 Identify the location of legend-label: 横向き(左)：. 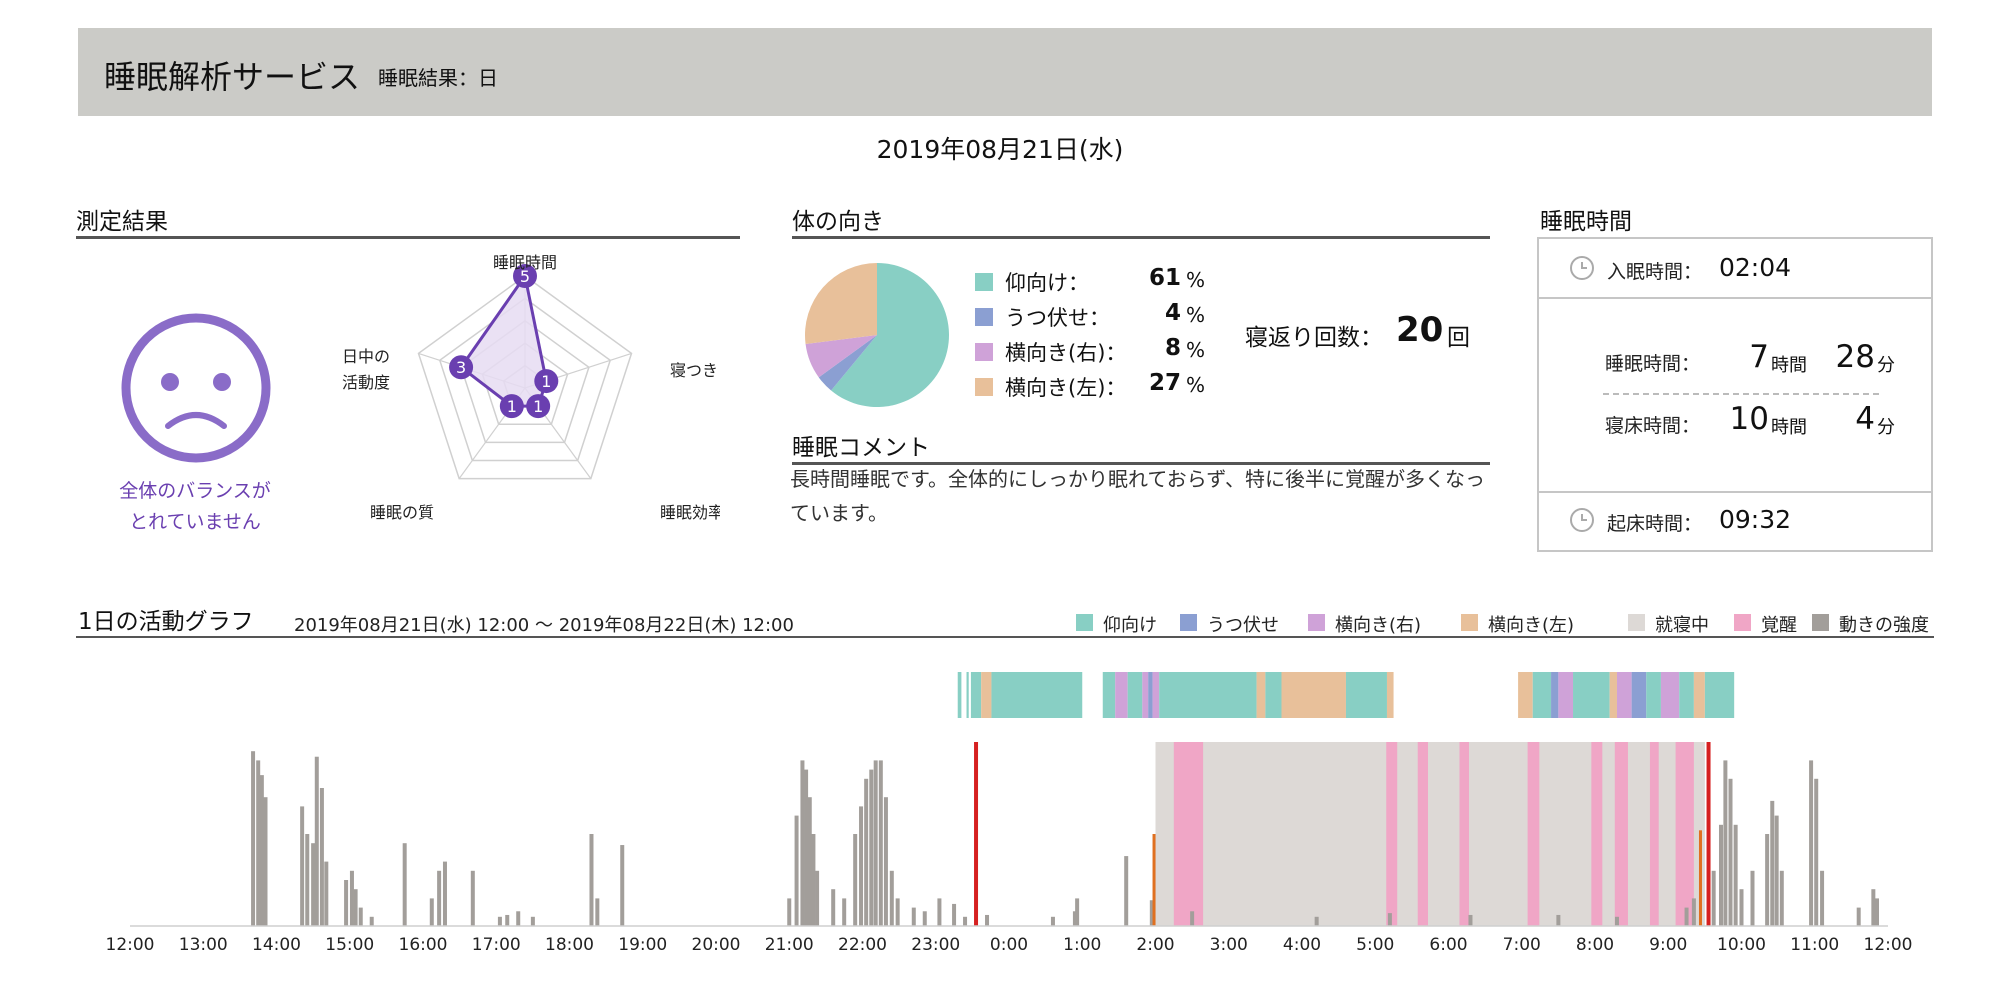
(1066, 388).